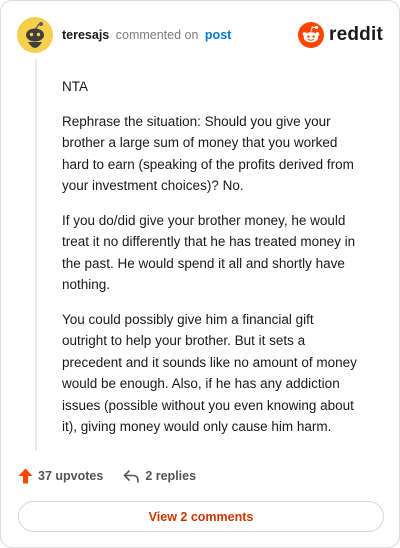 The width and height of the screenshot is (400, 548). I want to click on snoo-avatar-icon, so click(35, 35).